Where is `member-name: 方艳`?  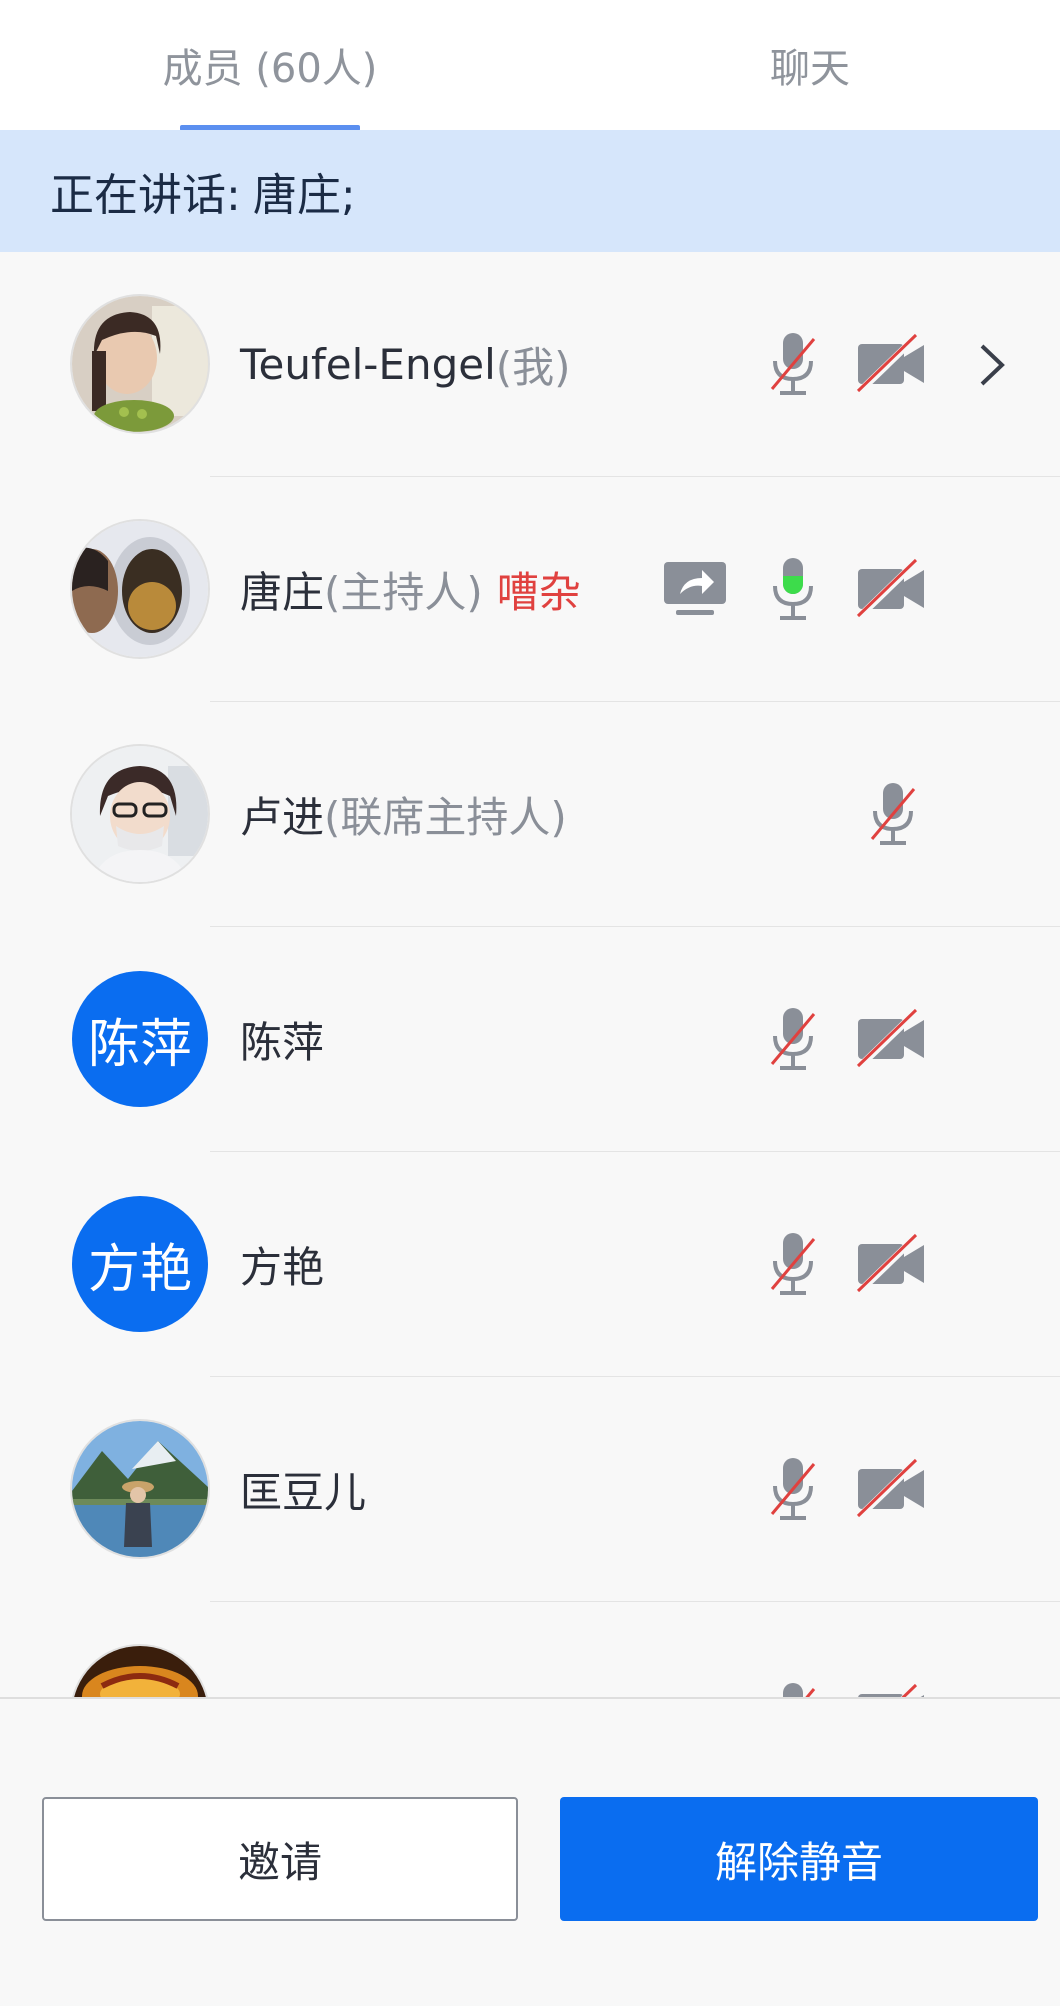 member-name: 方艳 is located at coordinates (282, 1264).